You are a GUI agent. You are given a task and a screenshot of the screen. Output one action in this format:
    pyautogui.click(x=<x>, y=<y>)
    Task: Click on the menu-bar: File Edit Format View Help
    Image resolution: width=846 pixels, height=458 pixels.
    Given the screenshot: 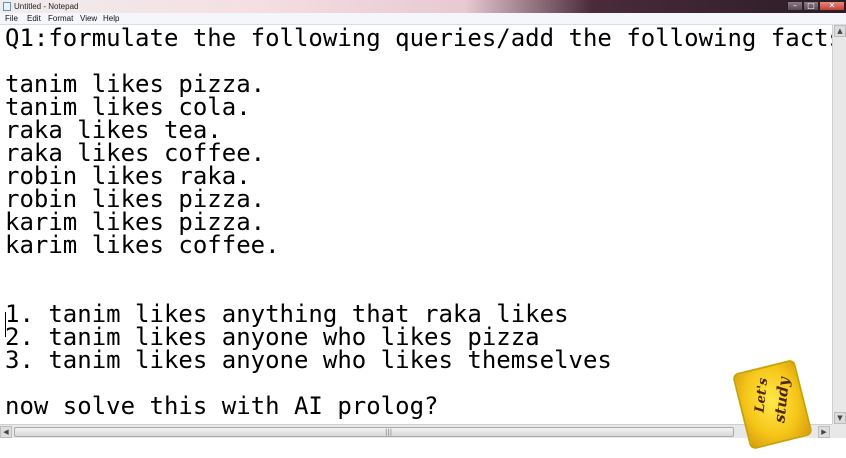 What is the action you would take?
    pyautogui.click(x=423, y=19)
    